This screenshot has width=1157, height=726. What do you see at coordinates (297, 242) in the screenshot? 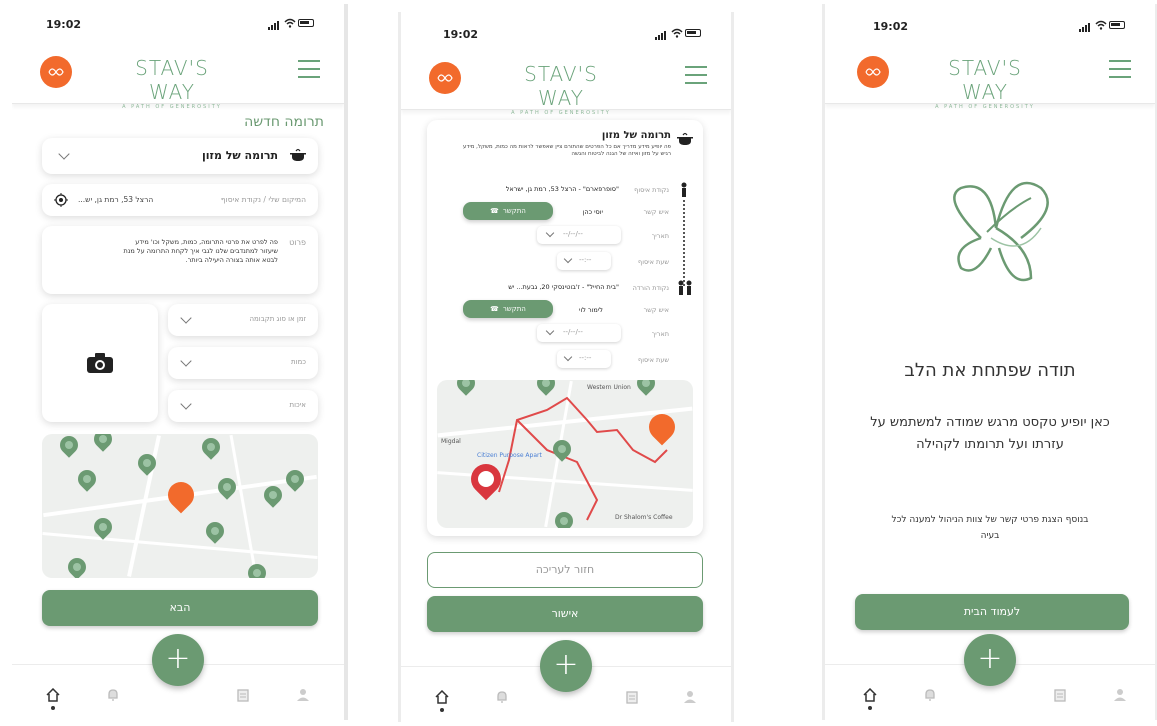
I see `details-label: פרוט` at bounding box center [297, 242].